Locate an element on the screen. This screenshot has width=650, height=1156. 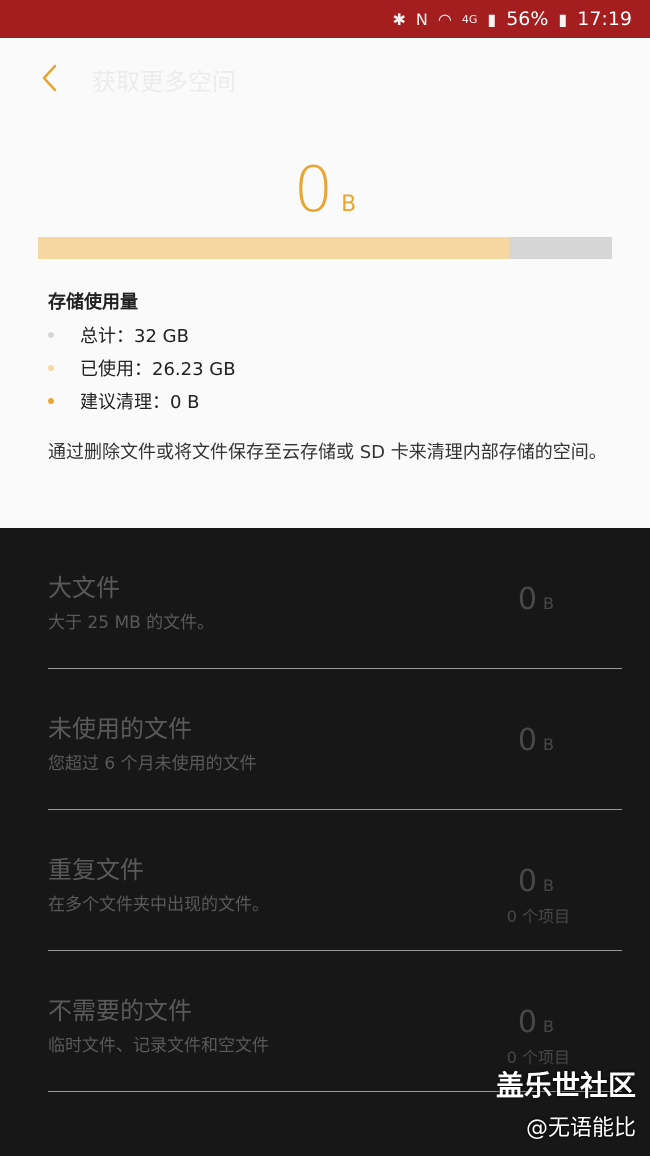
watermark: 盖乐世社区 @无语能比 is located at coordinates (566, 1103).